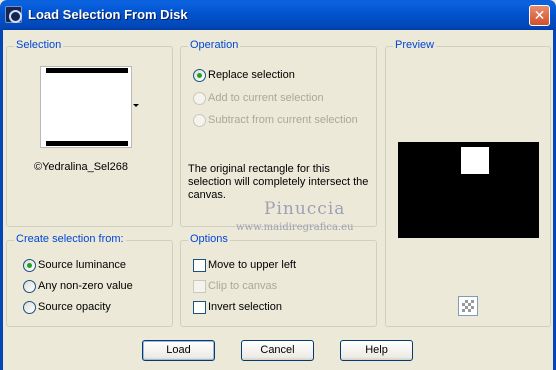  Describe the element at coordinates (278, 15) in the screenshot. I see `title-bar: Load Selection From Disk ✕` at that location.